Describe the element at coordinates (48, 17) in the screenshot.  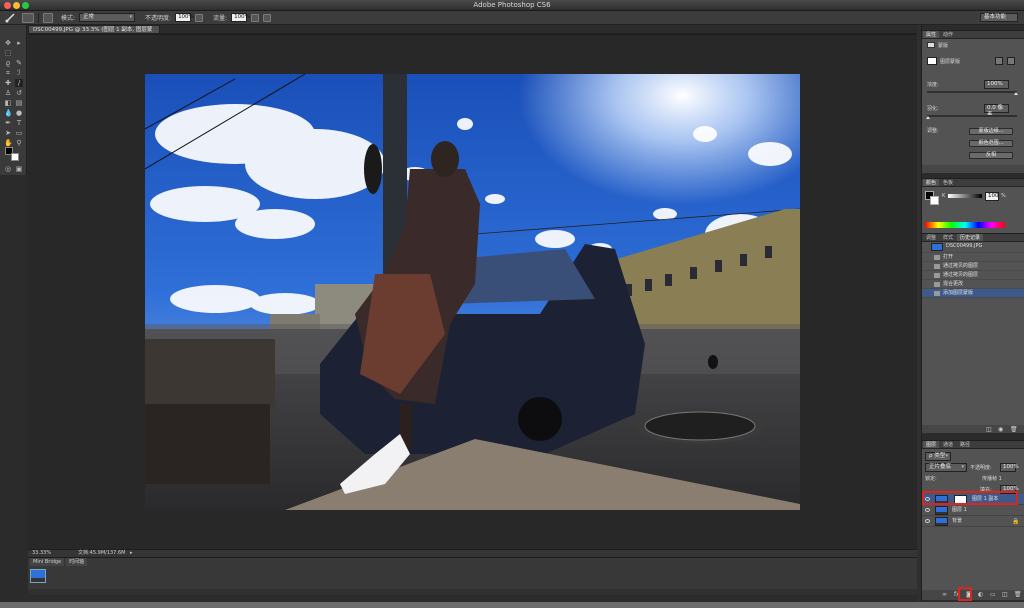
I see `brush-panel-icon` at that location.